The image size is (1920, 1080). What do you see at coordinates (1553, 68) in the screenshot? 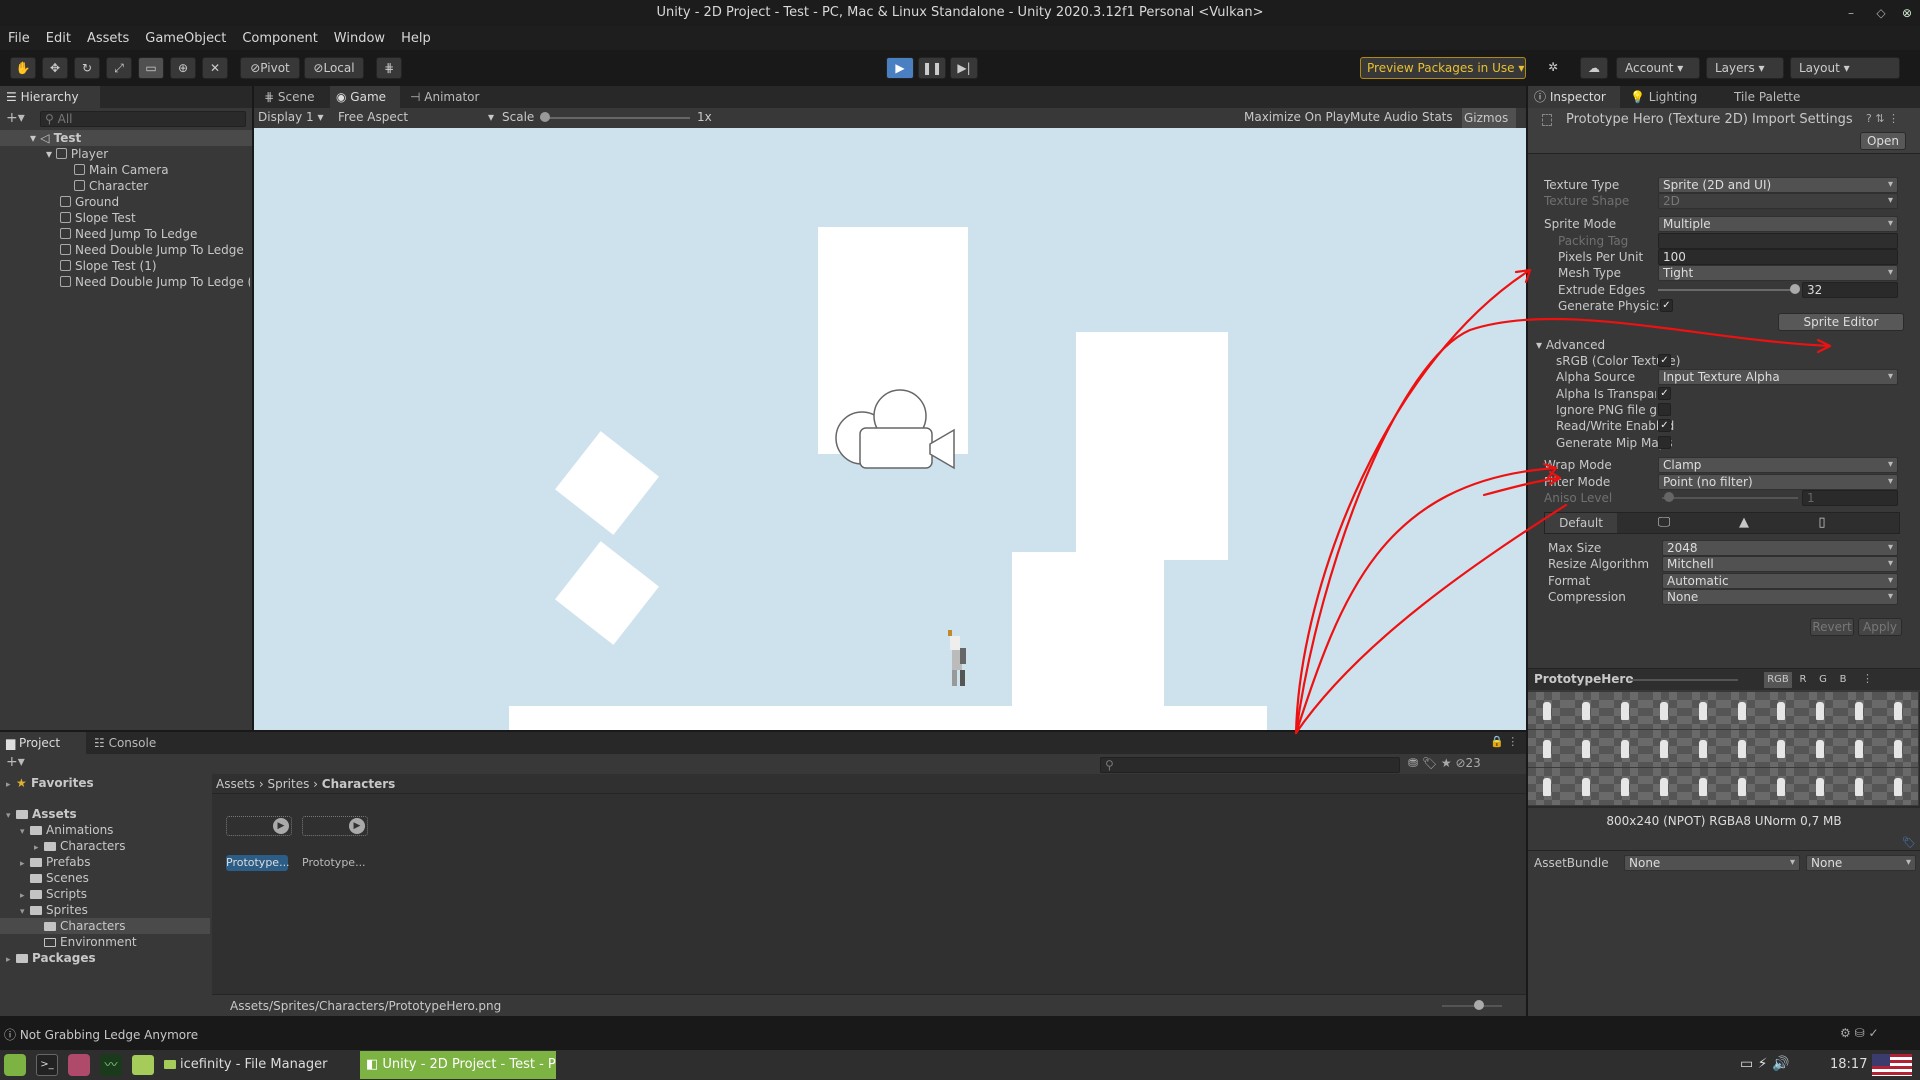
I see `collab-icon: ✲` at bounding box center [1553, 68].